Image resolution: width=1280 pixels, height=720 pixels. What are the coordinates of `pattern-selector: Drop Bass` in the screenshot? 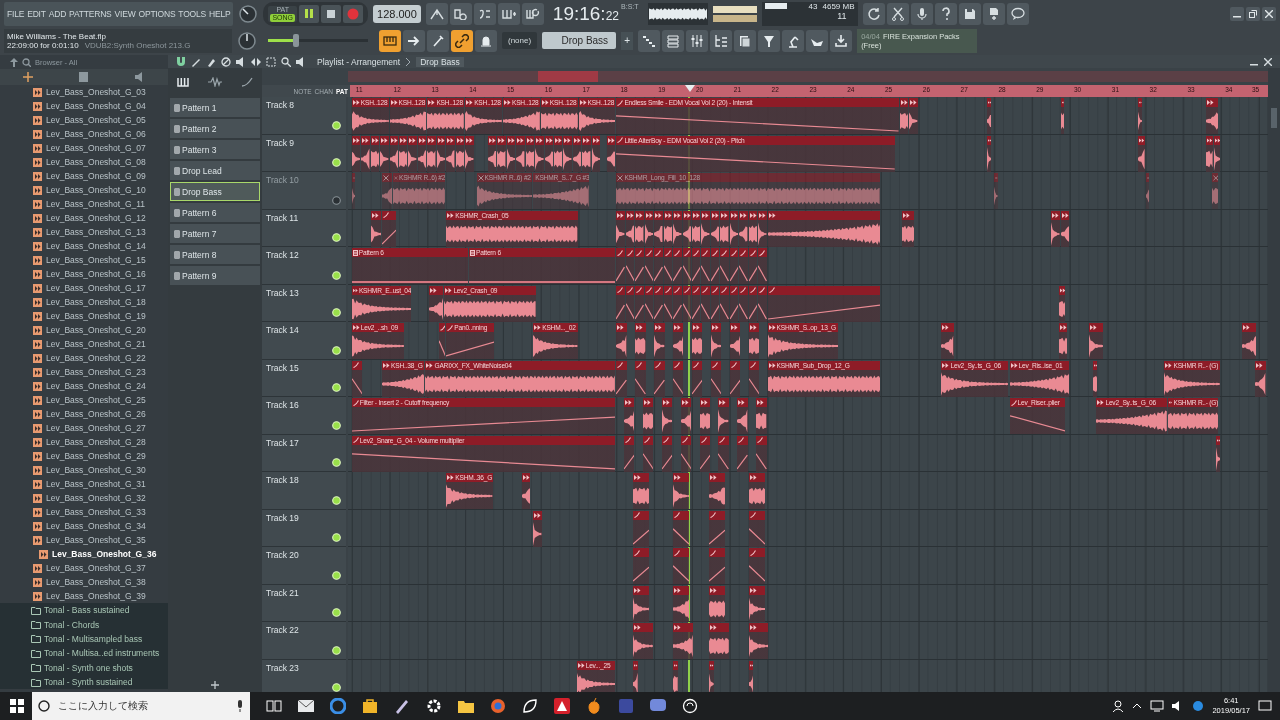 It's located at (579, 40).